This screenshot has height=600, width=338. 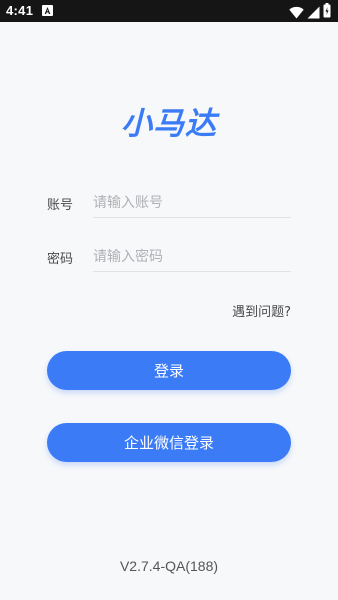 I want to click on password-label: 密码, so click(x=60, y=259).